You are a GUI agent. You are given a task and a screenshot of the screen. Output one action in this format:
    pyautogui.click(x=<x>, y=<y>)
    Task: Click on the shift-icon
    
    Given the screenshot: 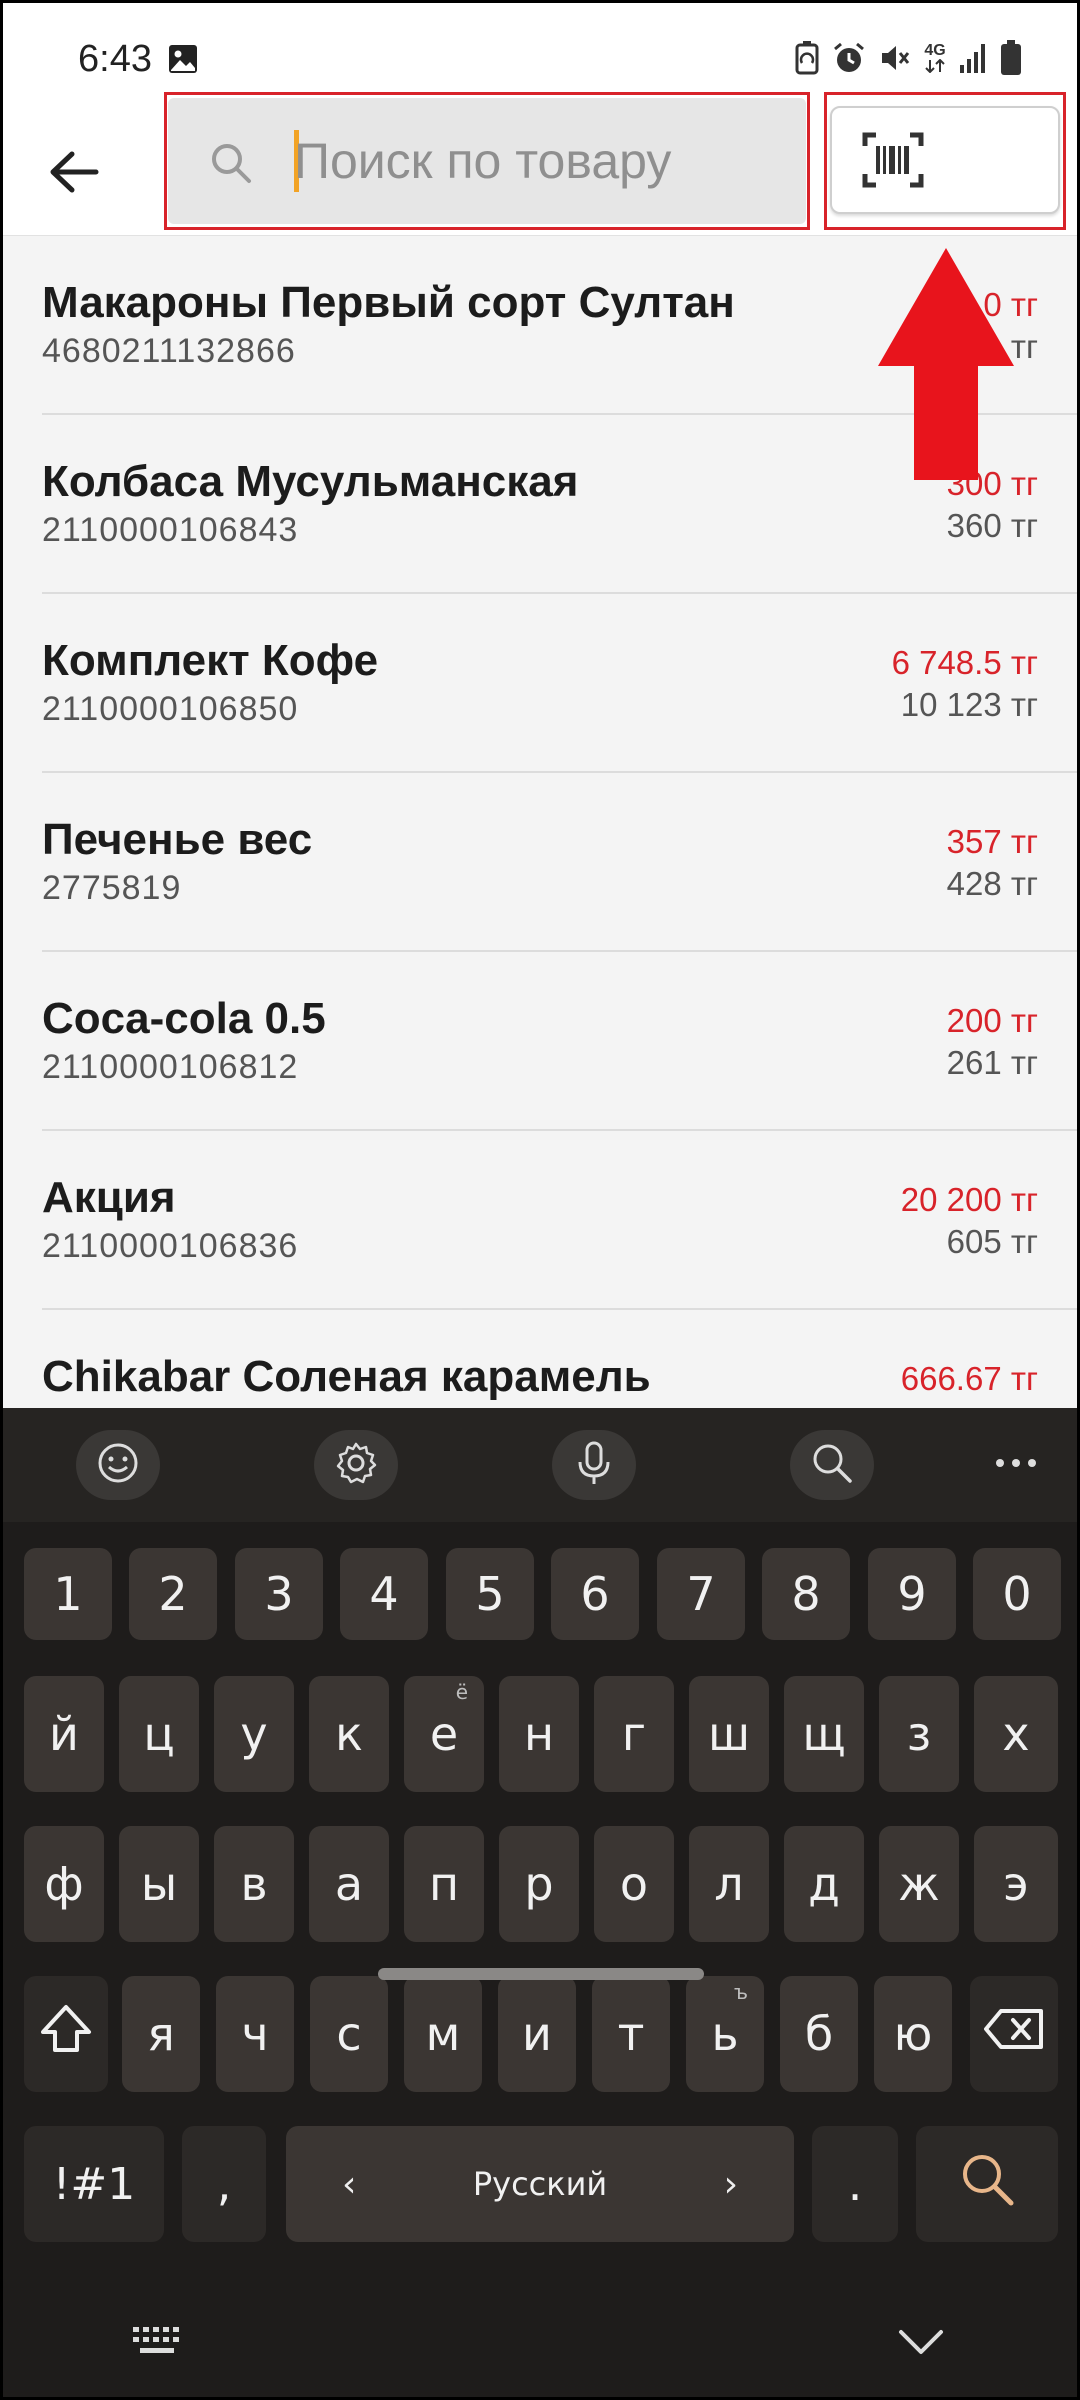 What is the action you would take?
    pyautogui.click(x=66, y=2034)
    